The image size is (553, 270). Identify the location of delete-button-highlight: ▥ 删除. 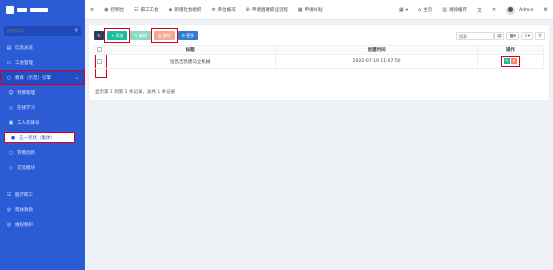
(164, 35).